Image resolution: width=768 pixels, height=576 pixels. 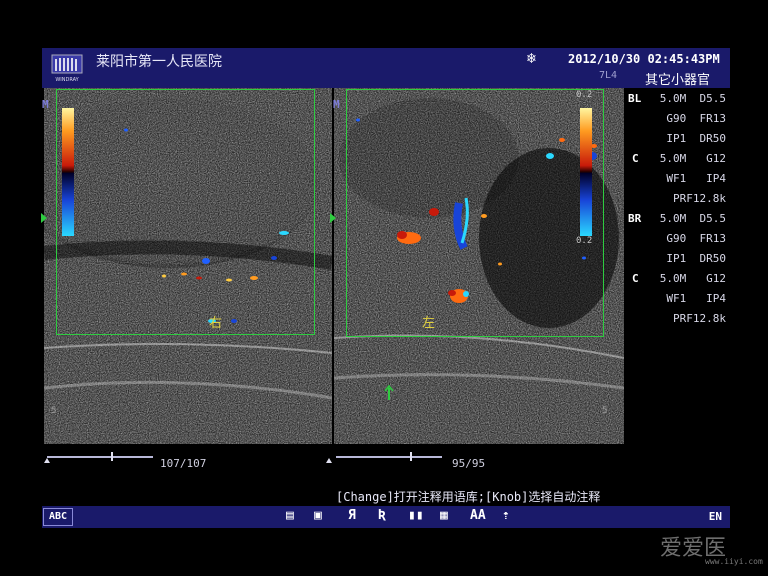 What do you see at coordinates (54, 411) in the screenshot?
I see `left-depth-label: 5` at bounding box center [54, 411].